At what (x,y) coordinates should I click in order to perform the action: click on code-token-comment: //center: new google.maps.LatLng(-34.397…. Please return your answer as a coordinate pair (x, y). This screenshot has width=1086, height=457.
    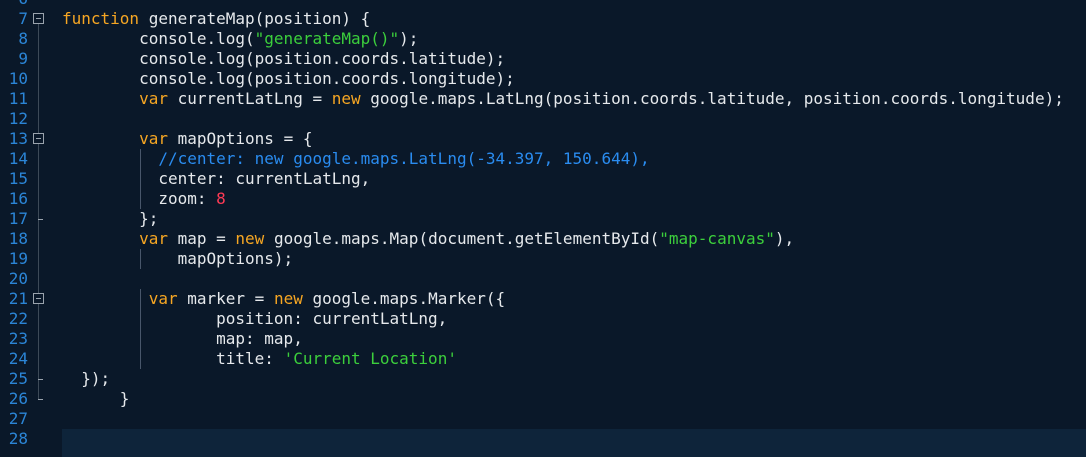
    Looking at the image, I should click on (404, 158).